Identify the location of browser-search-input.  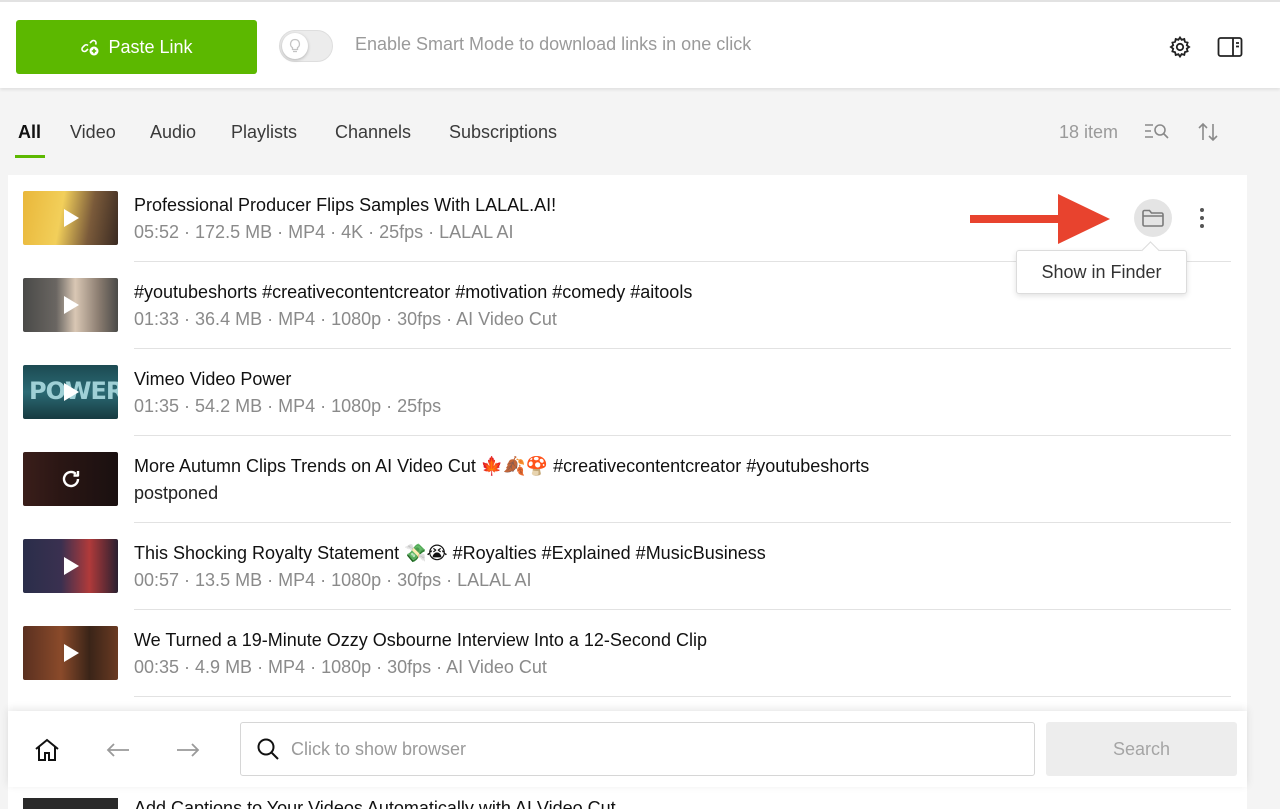
(651, 749).